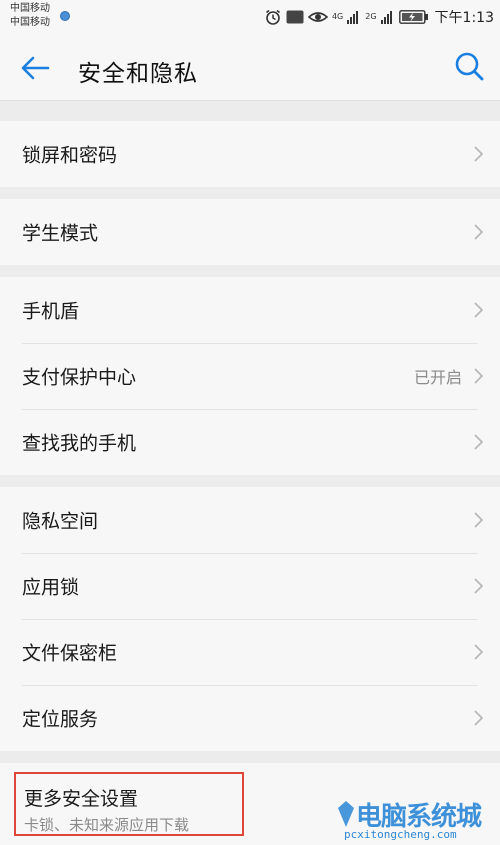  What do you see at coordinates (51, 311) in the screenshot?
I see `settings-item-label: 手机盾` at bounding box center [51, 311].